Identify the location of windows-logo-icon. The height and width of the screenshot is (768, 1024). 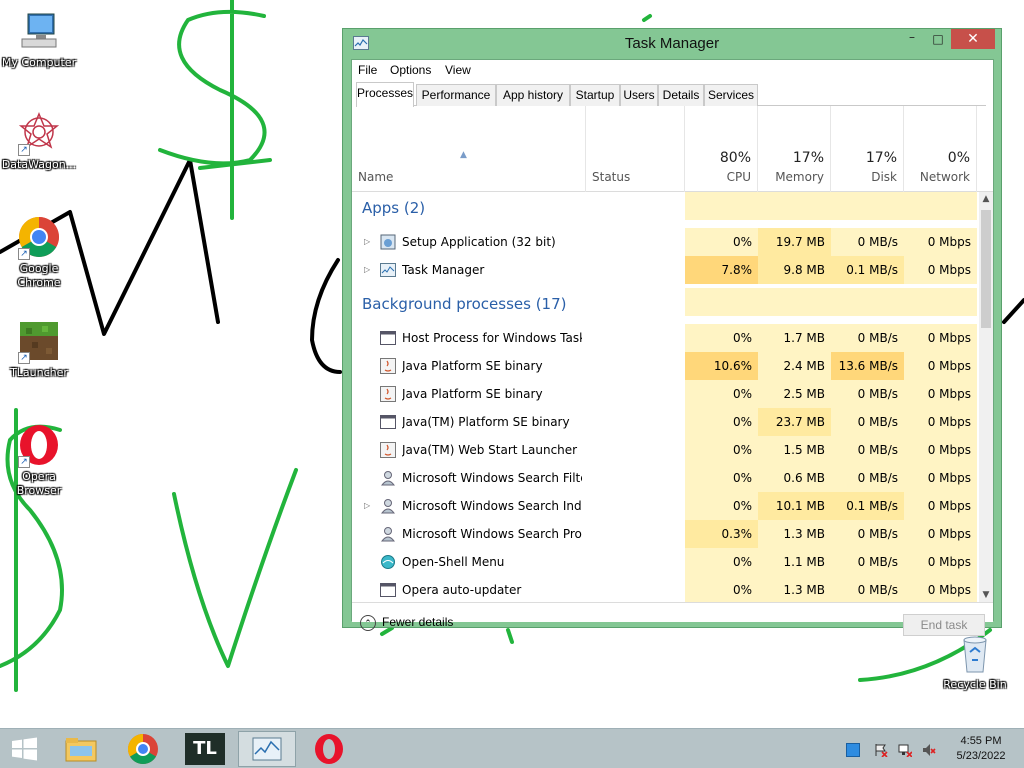
(24, 749).